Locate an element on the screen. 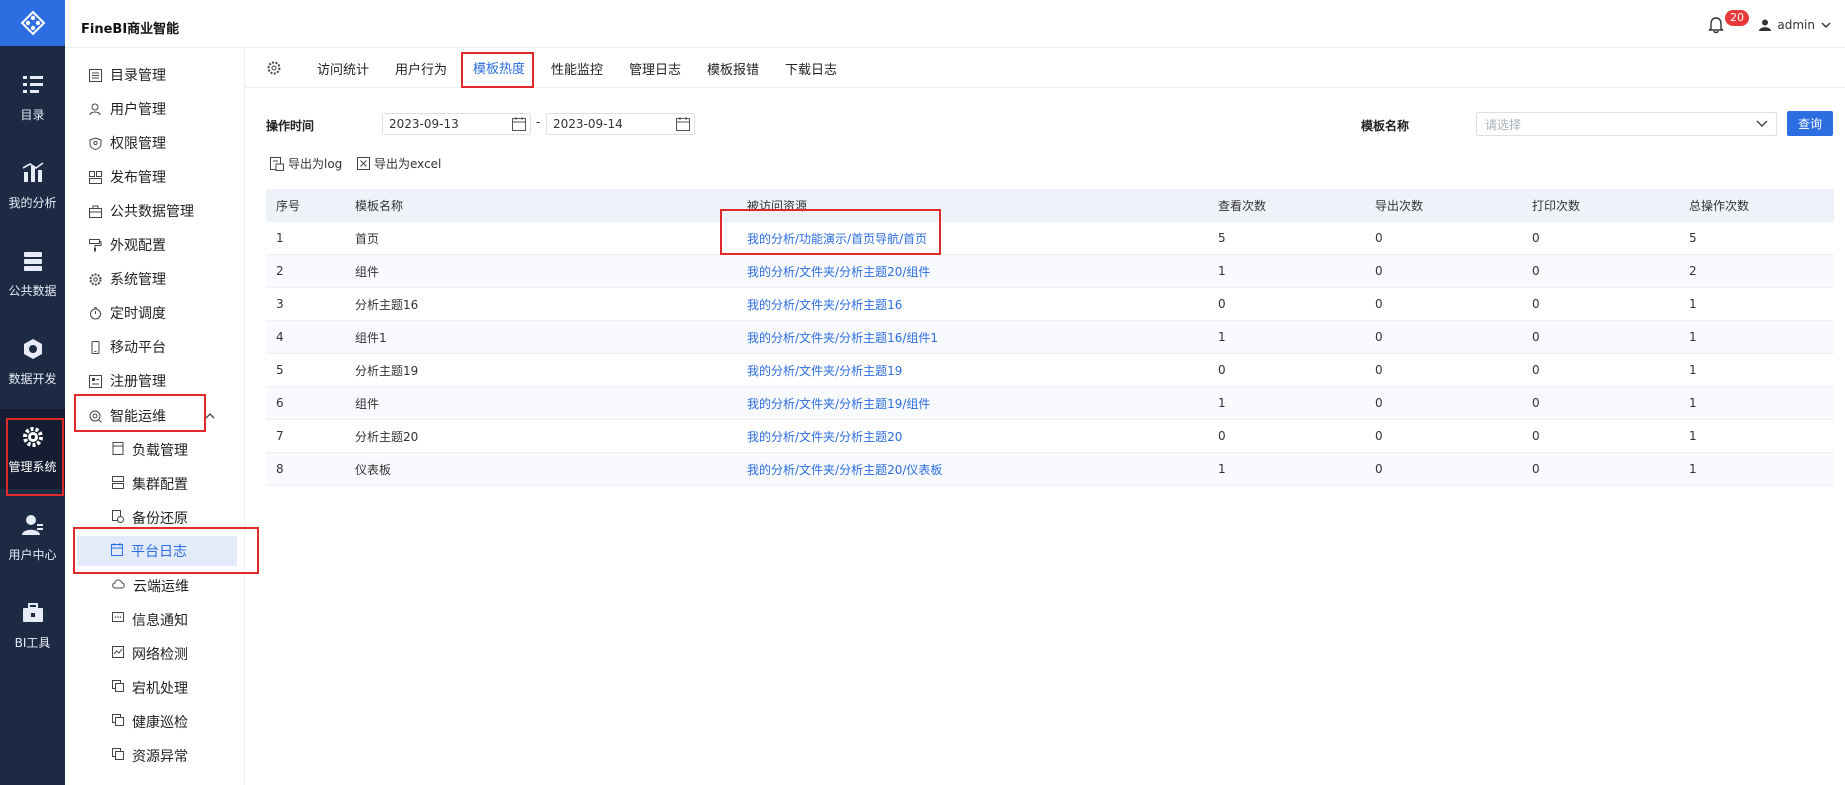 Image resolution: width=1845 pixels, height=785 pixels. rail-label: BI工具 is located at coordinates (32, 642).